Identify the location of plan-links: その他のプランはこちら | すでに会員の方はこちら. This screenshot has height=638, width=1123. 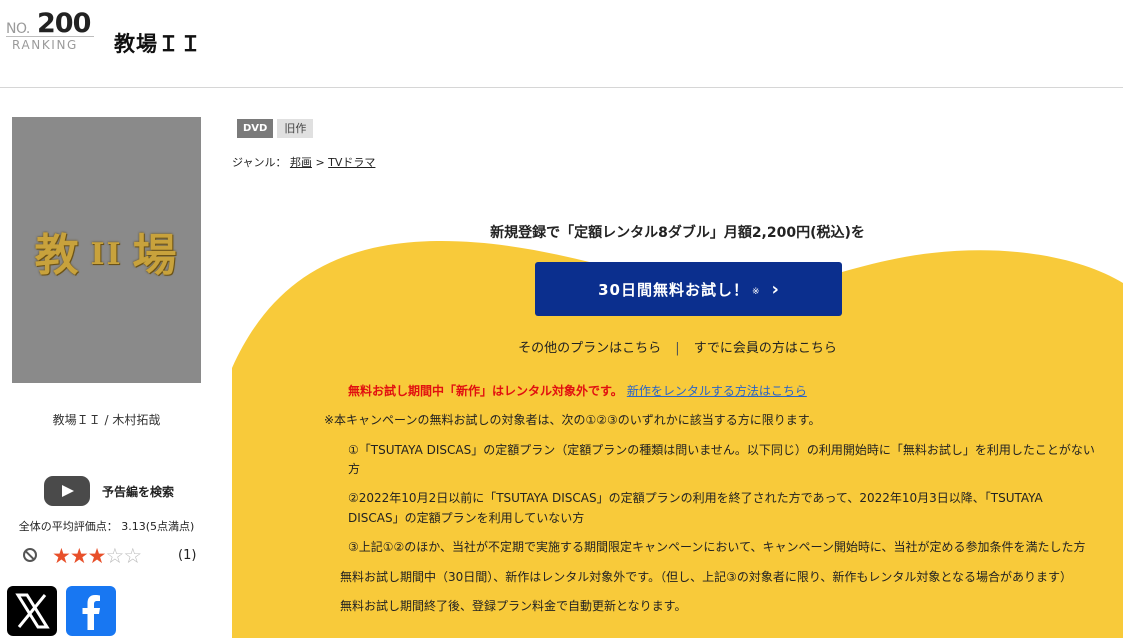
(677, 346).